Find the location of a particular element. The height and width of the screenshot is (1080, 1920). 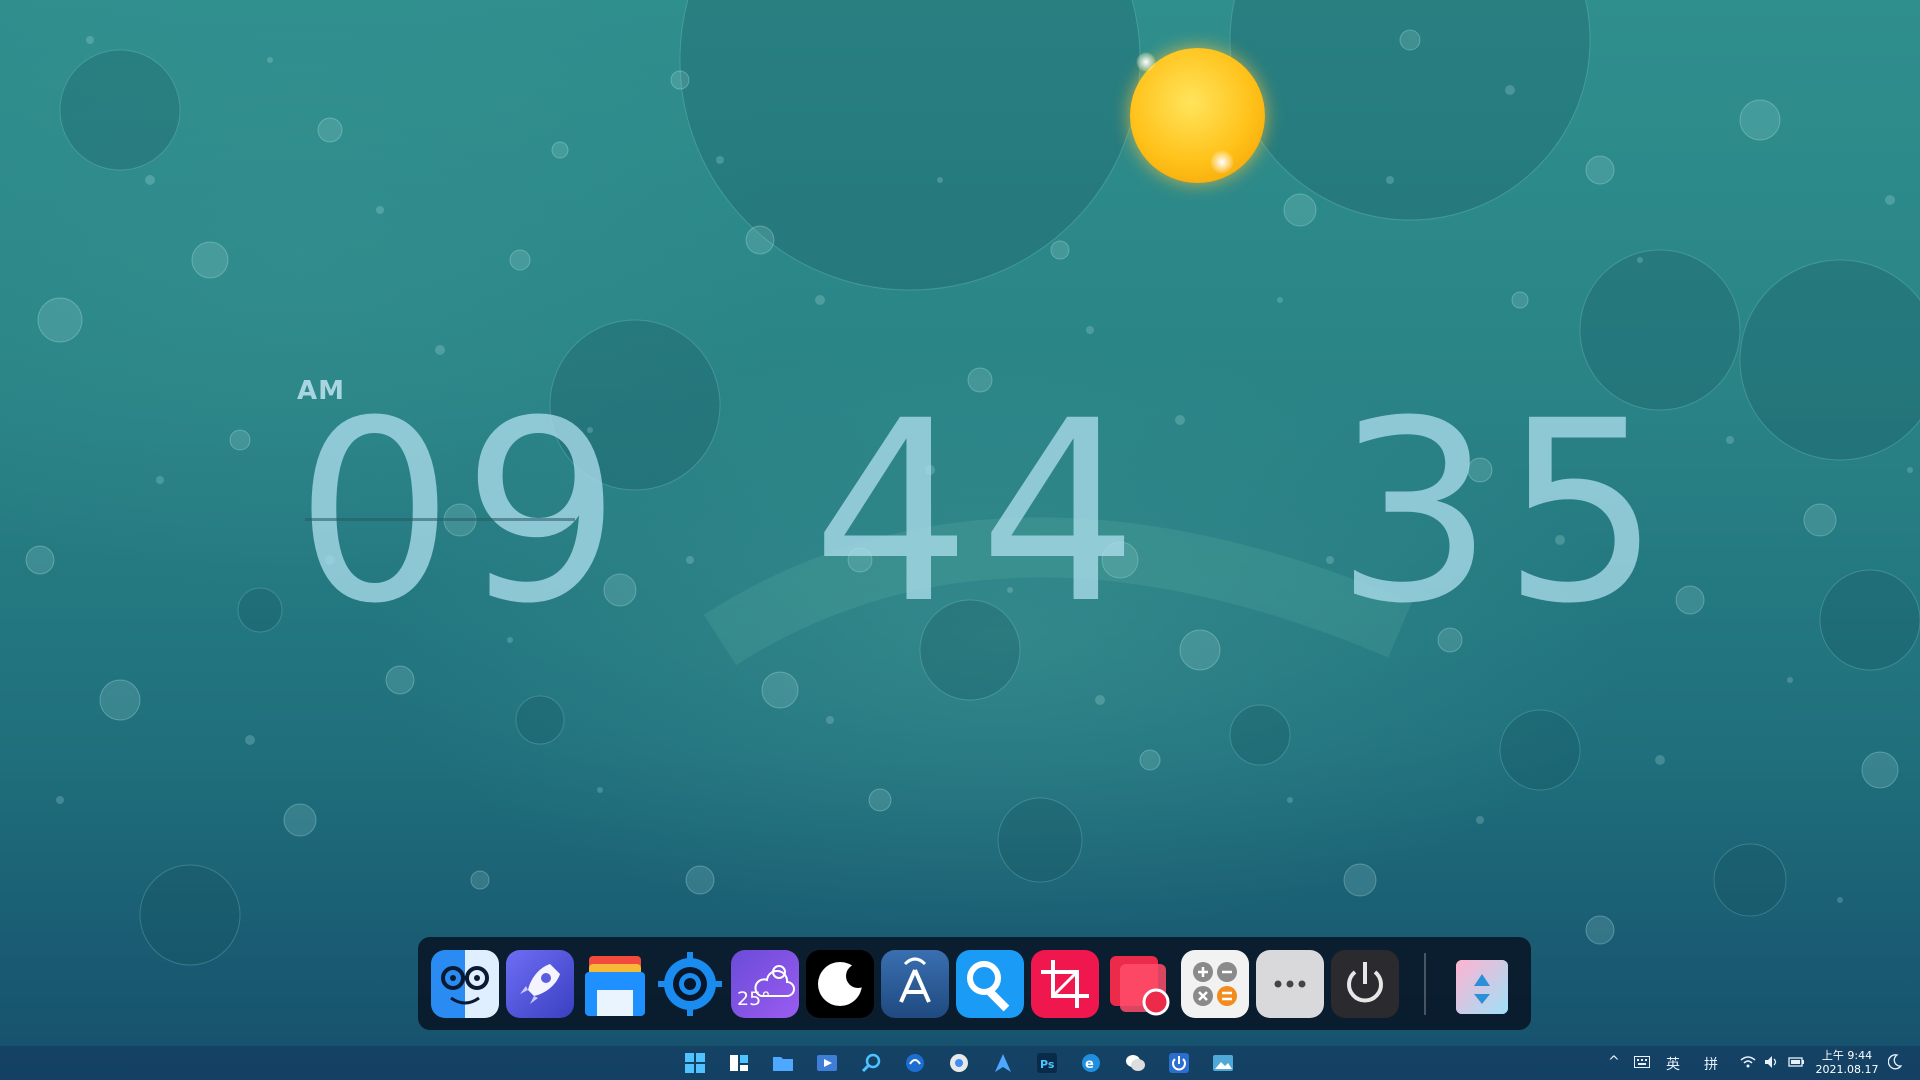

weather-temp: 25° is located at coordinates (754, 999).